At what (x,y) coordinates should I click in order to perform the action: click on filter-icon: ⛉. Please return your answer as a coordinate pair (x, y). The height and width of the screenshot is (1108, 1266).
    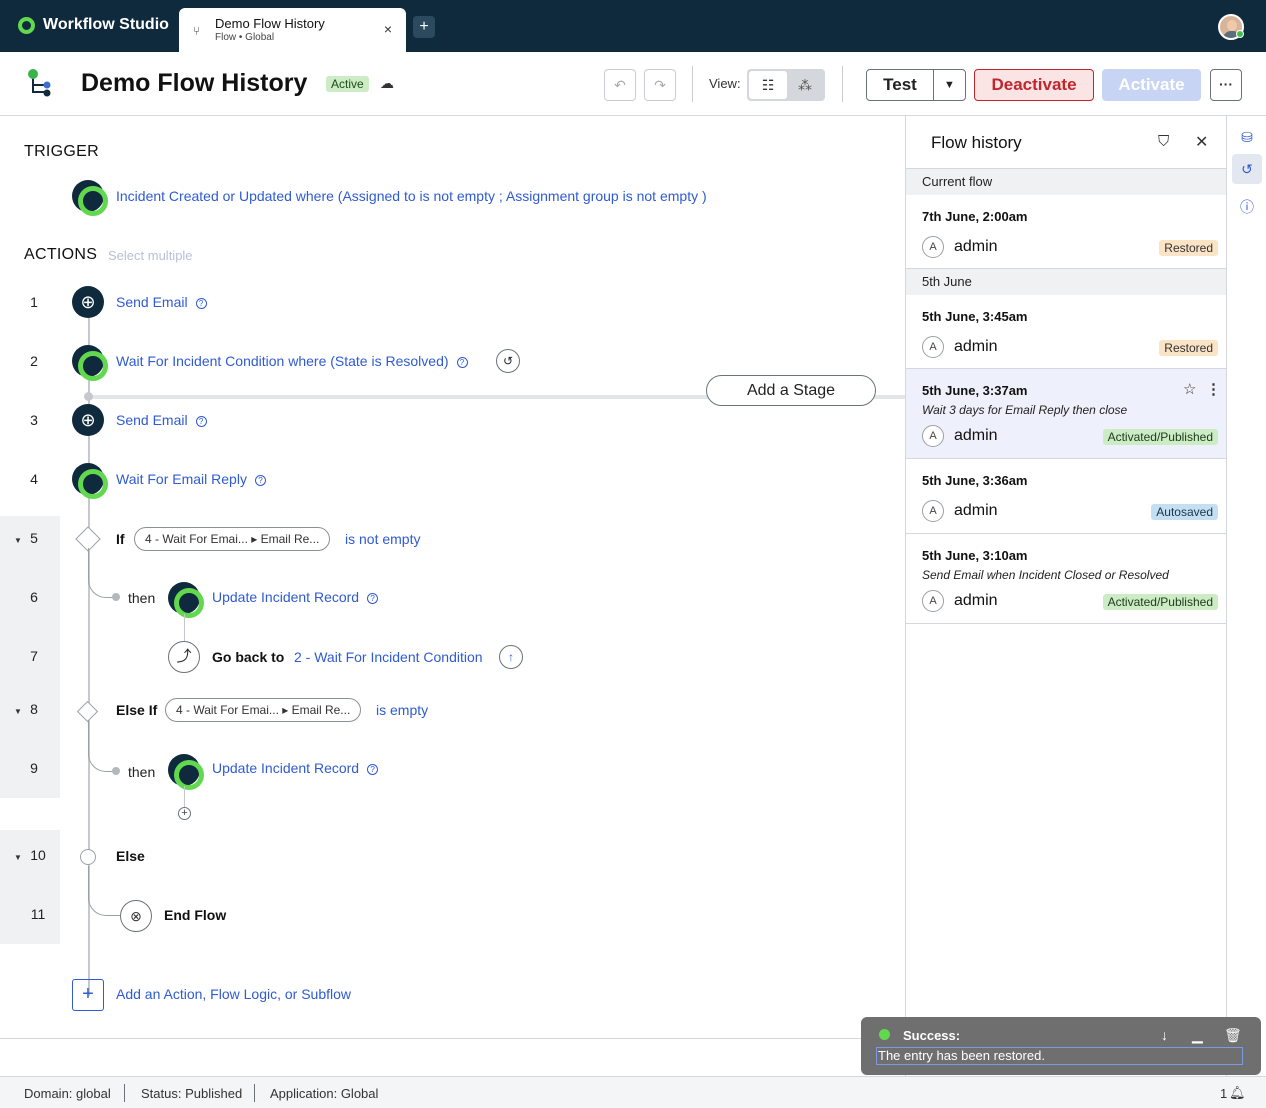
    Looking at the image, I should click on (1163, 141).